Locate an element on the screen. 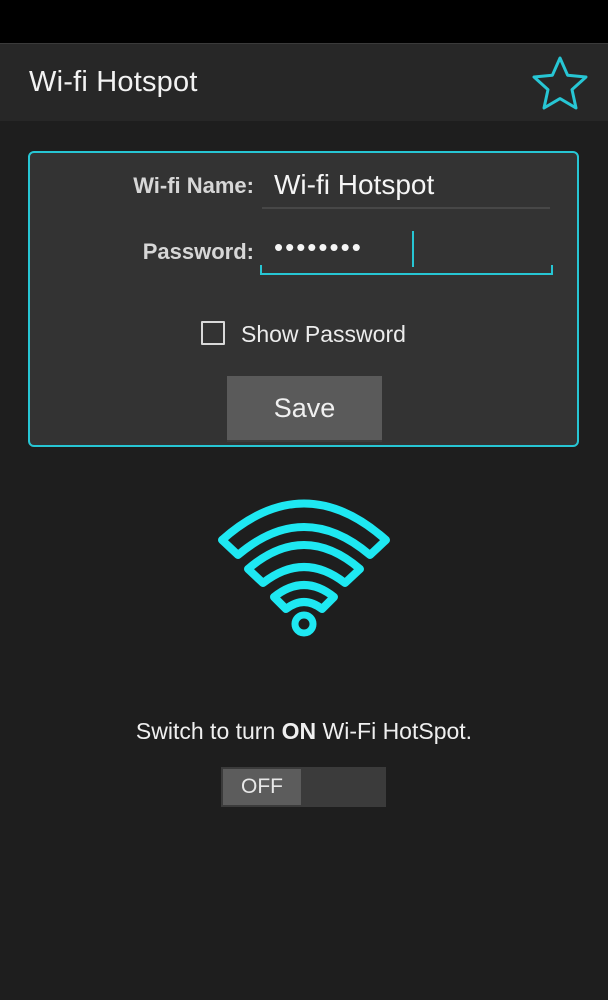 Image resolution: width=608 pixels, height=1000 pixels. switch-instruction: Switch to turn ON Wi-Fi HotSpot. is located at coordinates (304, 731).